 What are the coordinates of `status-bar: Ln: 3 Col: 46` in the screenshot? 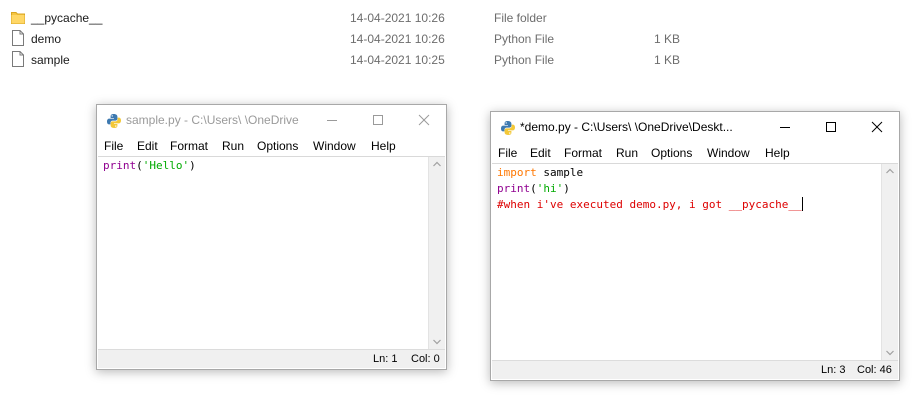 It's located at (695, 369).